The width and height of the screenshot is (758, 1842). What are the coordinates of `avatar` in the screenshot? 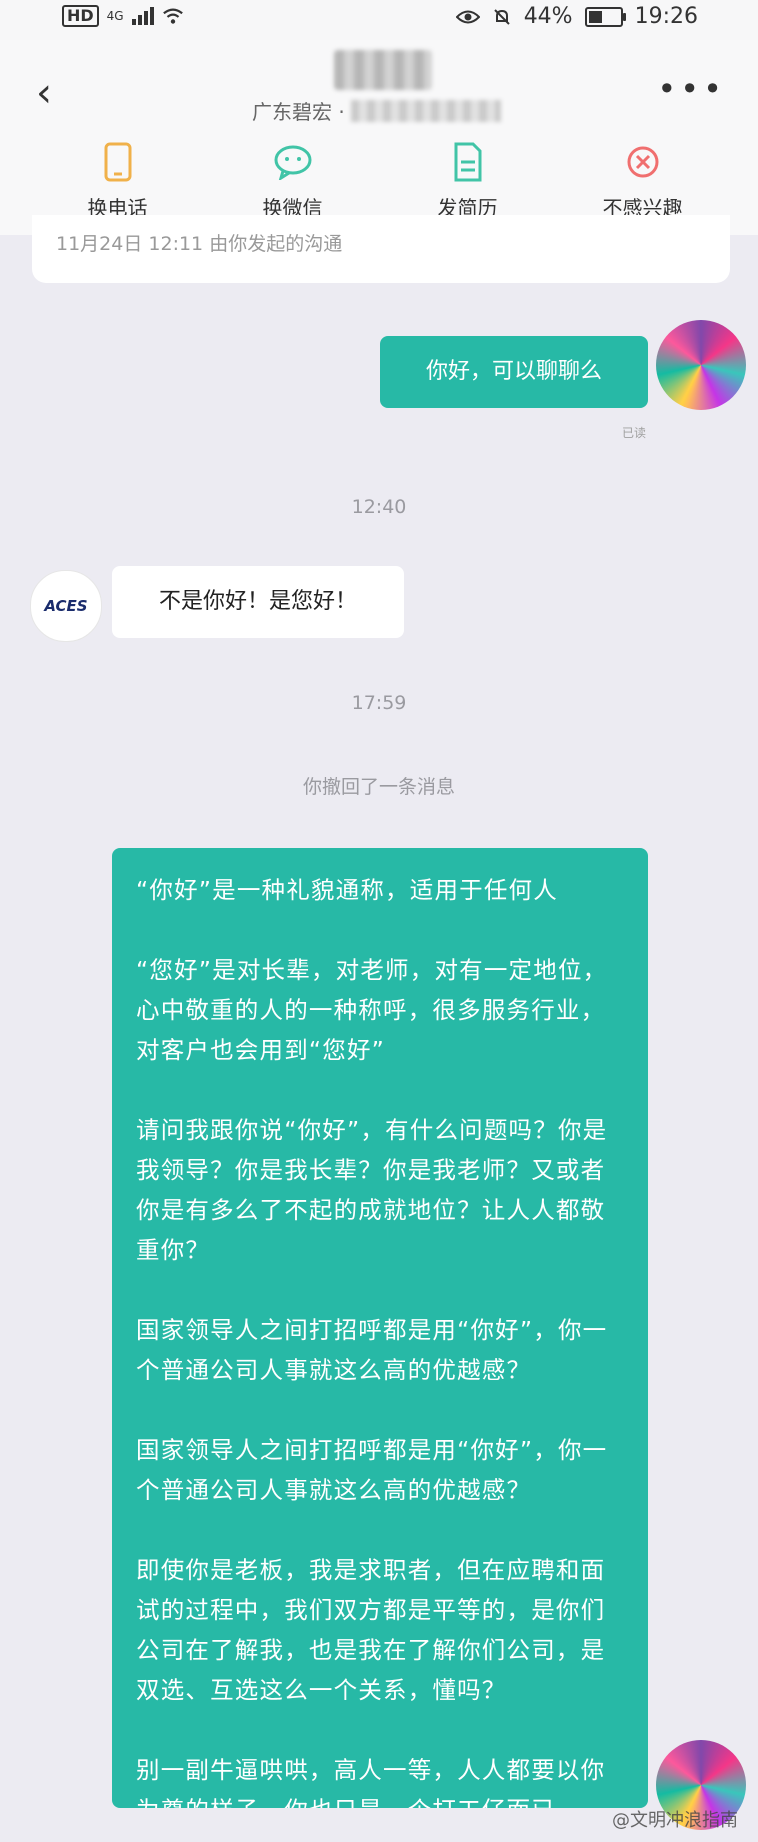 It's located at (701, 365).